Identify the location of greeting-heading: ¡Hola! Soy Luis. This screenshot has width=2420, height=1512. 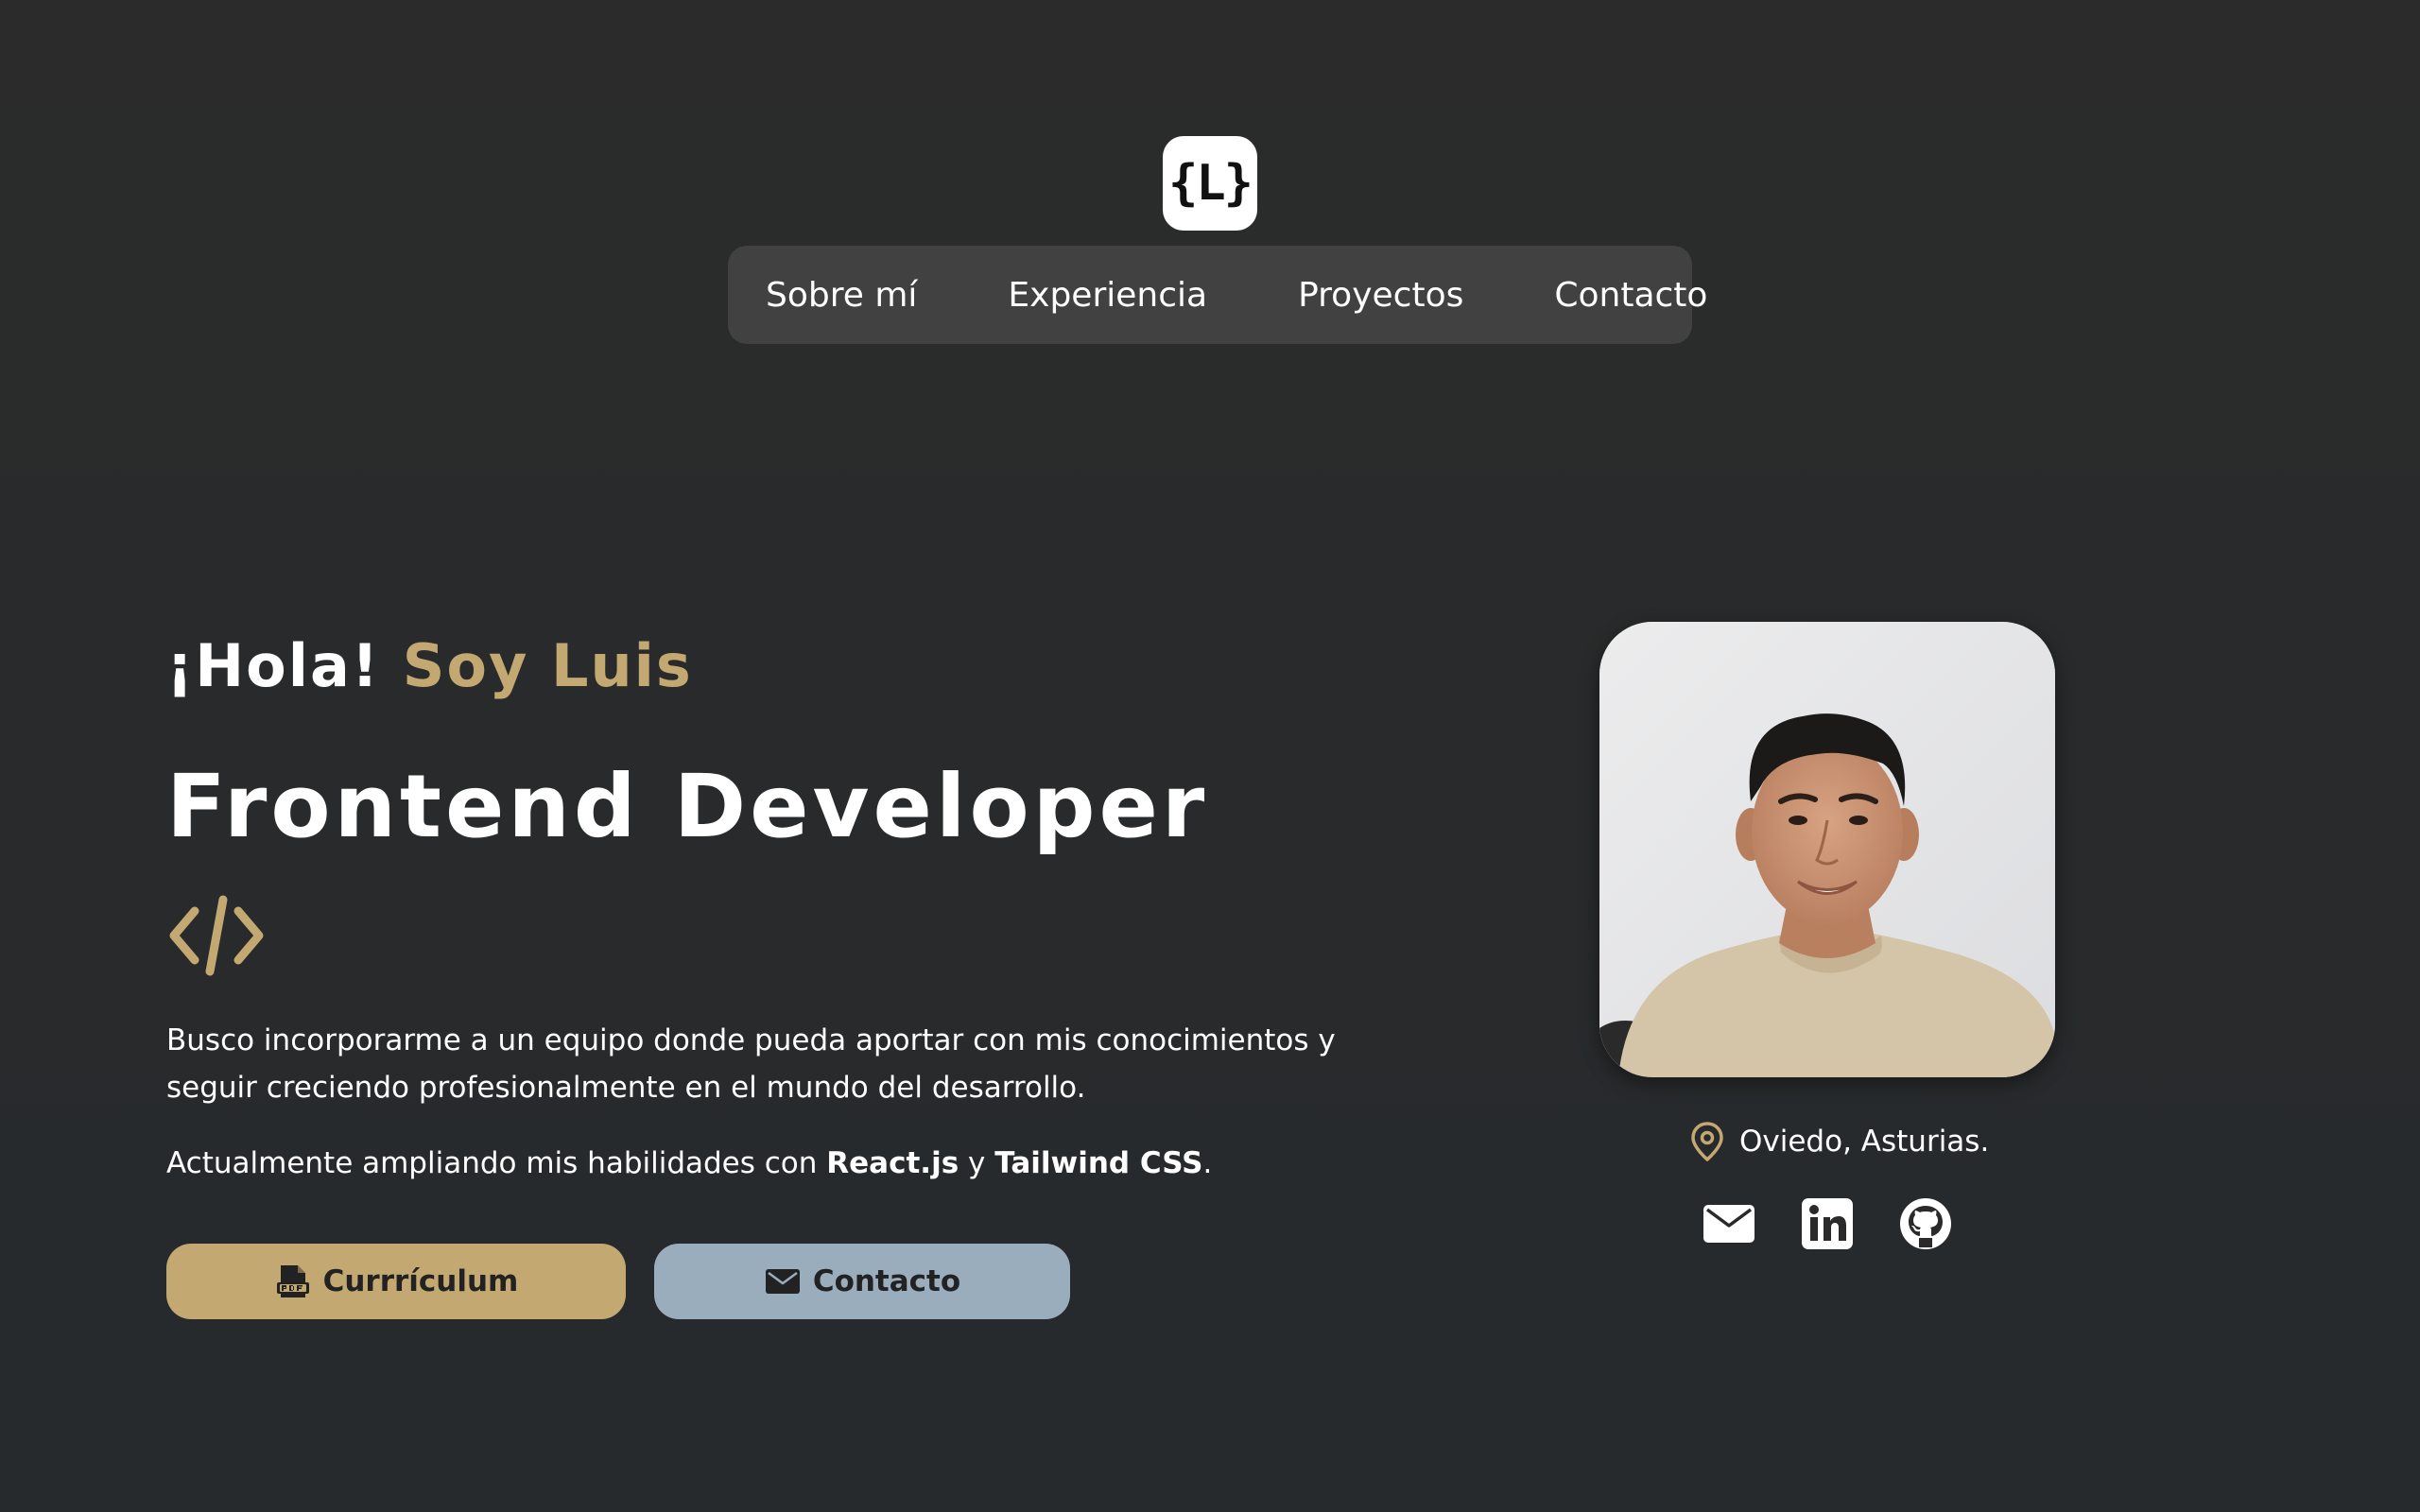
(430, 665).